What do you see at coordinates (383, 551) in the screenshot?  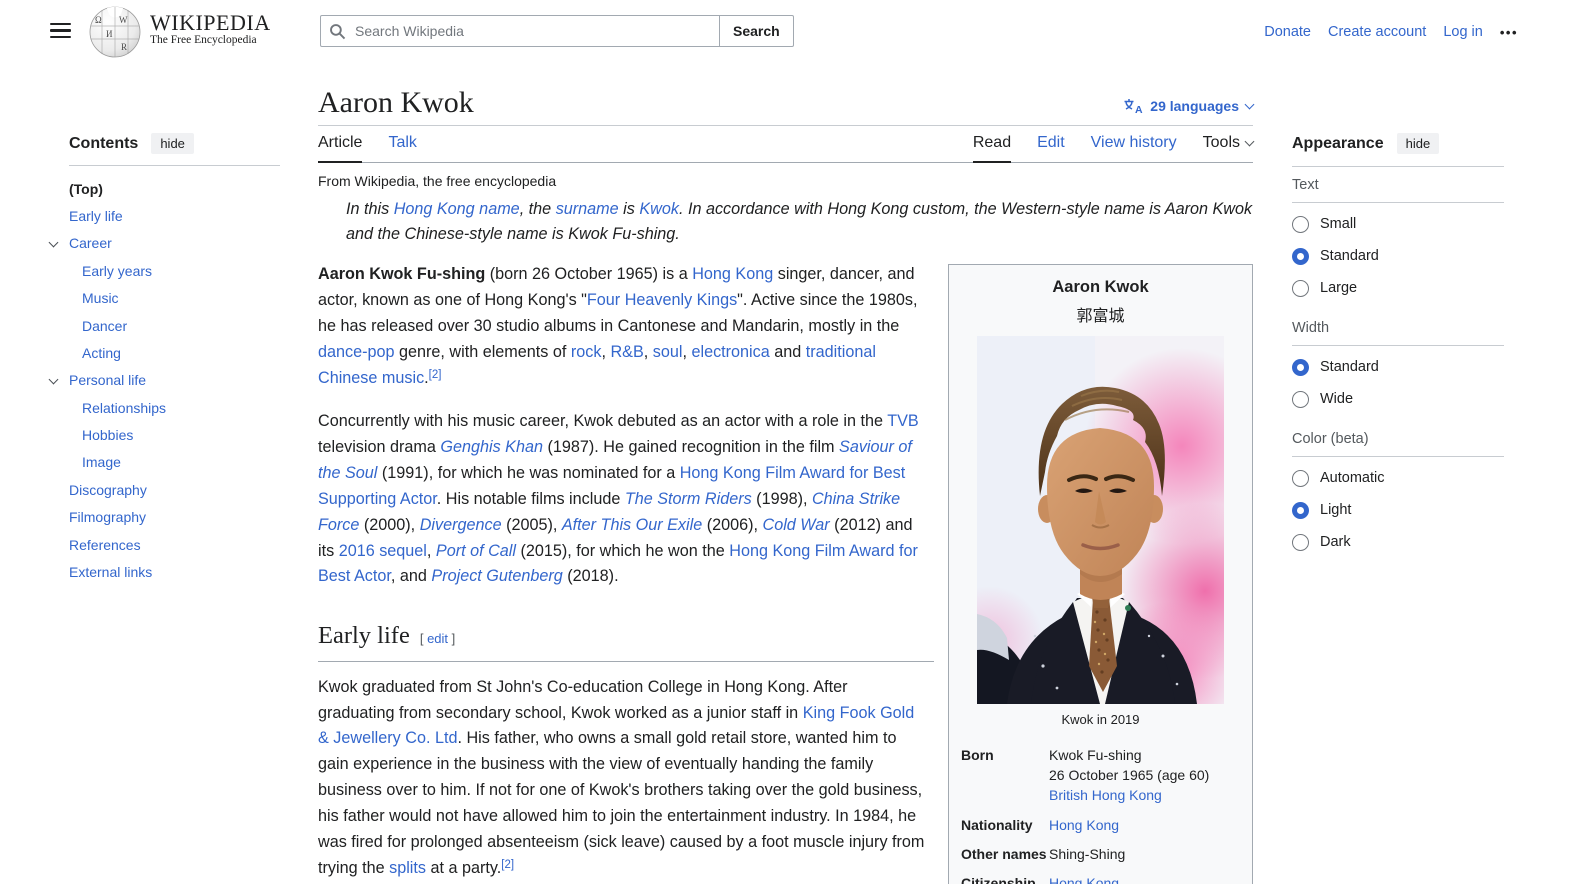 I see `link: 2016 sequel` at bounding box center [383, 551].